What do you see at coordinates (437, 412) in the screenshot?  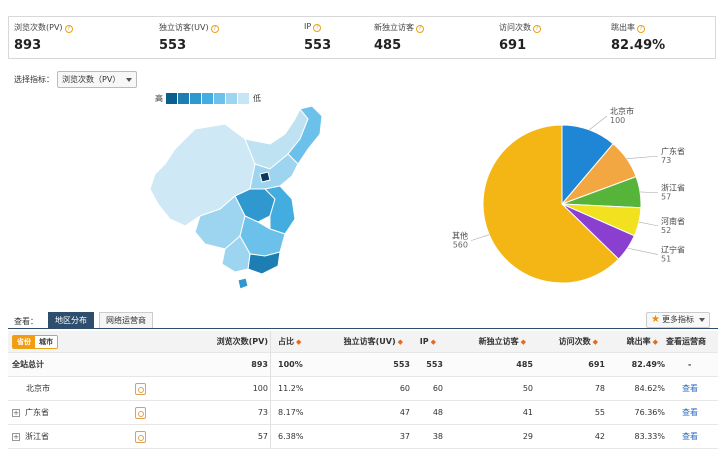 I see `cell-ip: 48` at bounding box center [437, 412].